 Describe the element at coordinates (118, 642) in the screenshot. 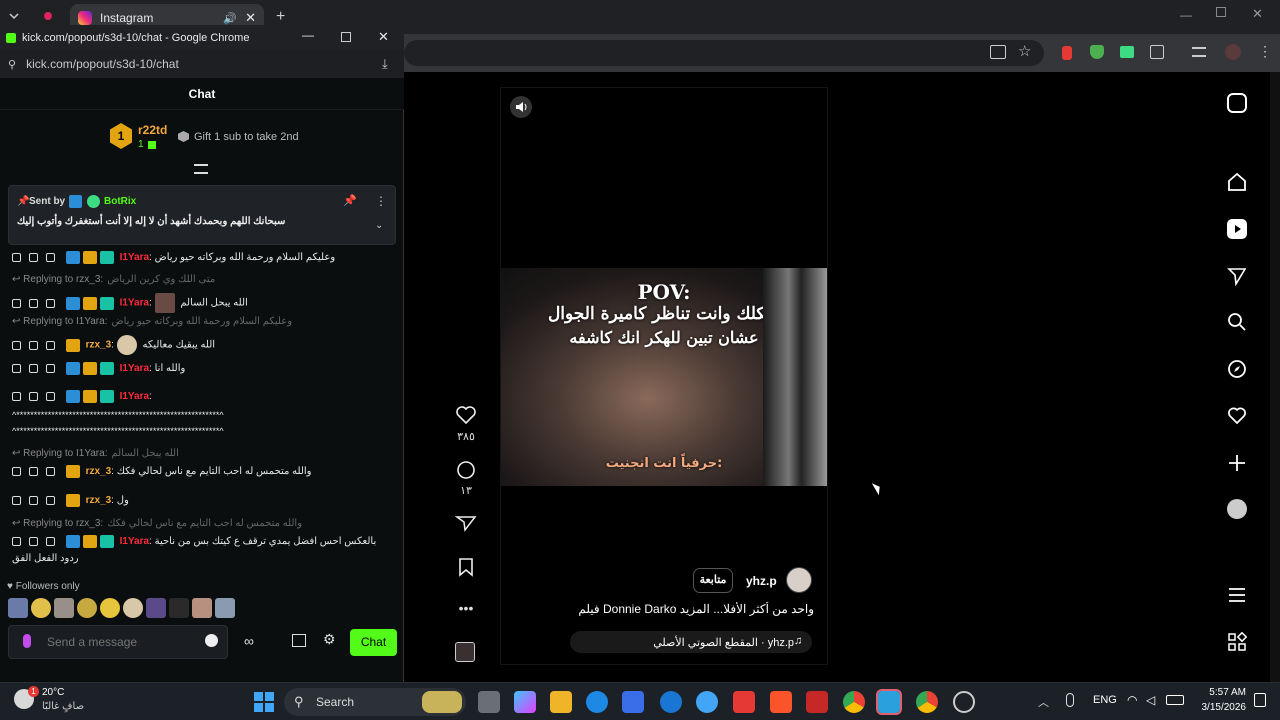

I see `message-input-box` at that location.